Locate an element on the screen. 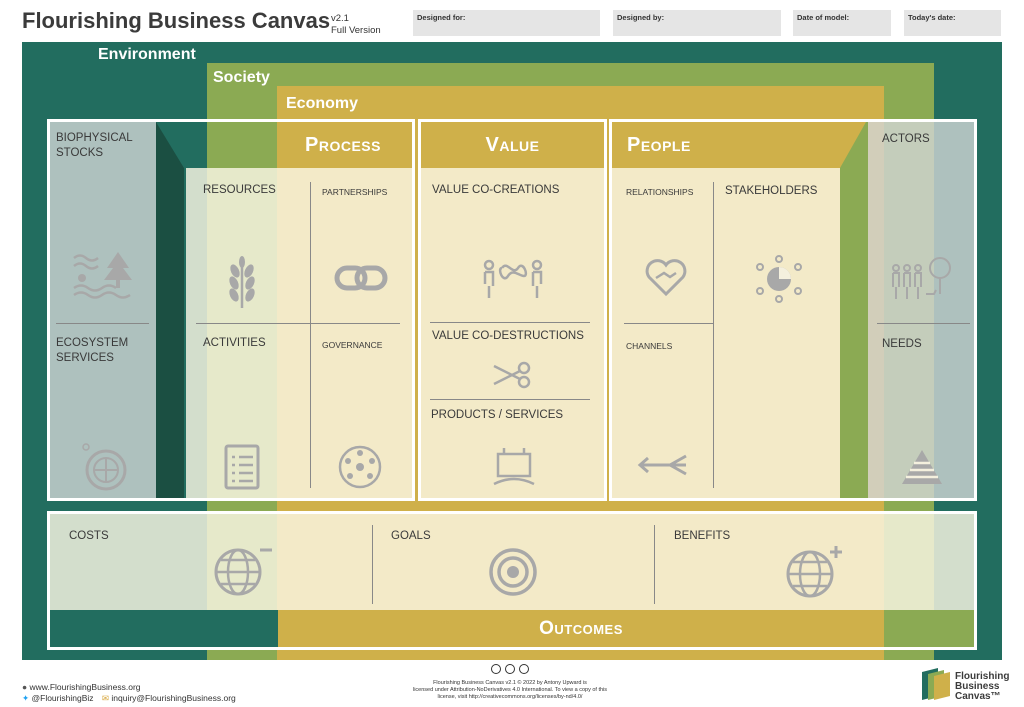 The image size is (1024, 707). target-icon is located at coordinates (513, 572).